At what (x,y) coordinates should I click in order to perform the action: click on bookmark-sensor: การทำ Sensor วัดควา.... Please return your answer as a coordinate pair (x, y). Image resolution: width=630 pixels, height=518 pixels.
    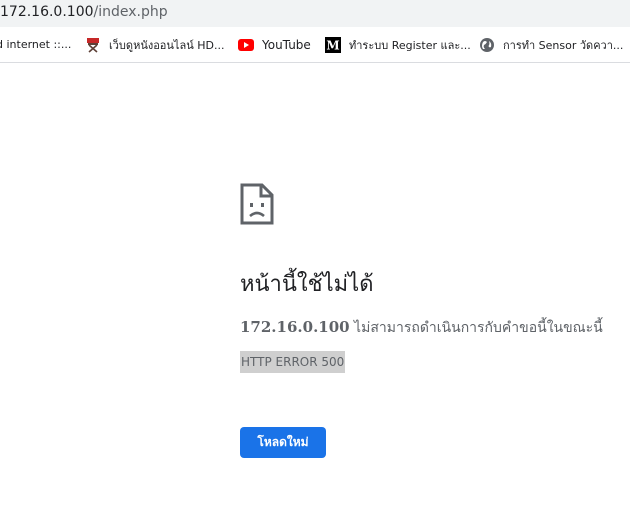
    Looking at the image, I should click on (551, 44).